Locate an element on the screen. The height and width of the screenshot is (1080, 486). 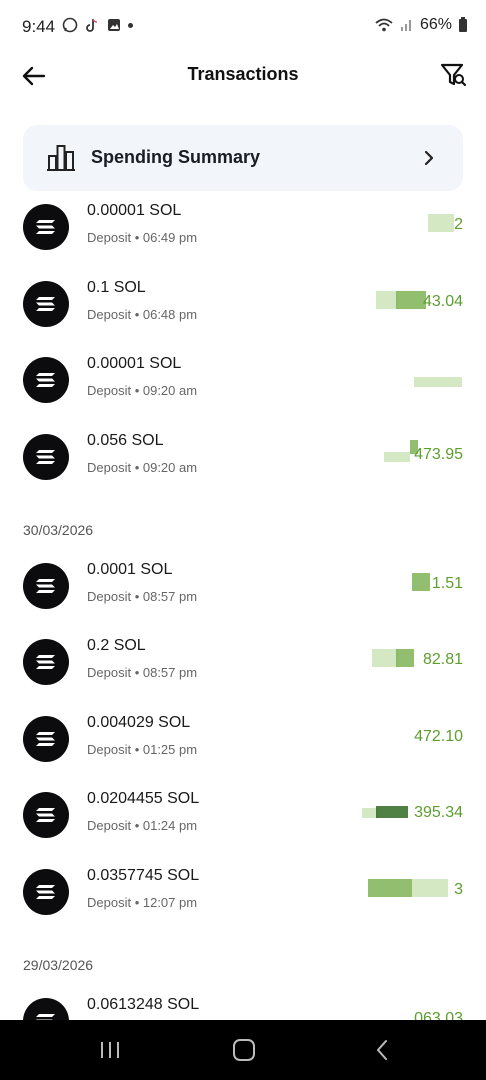
system-icons: 66% is located at coordinates (421, 25).